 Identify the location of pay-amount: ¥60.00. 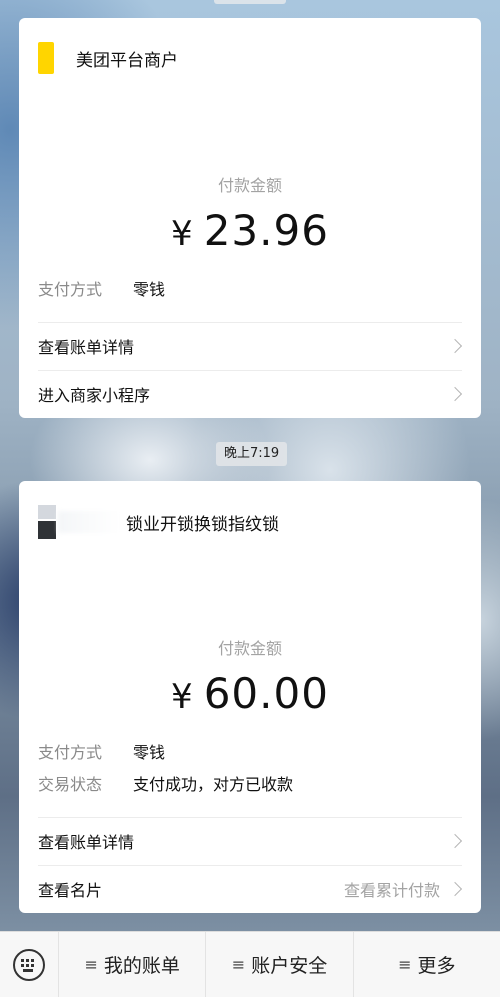
(250, 693).